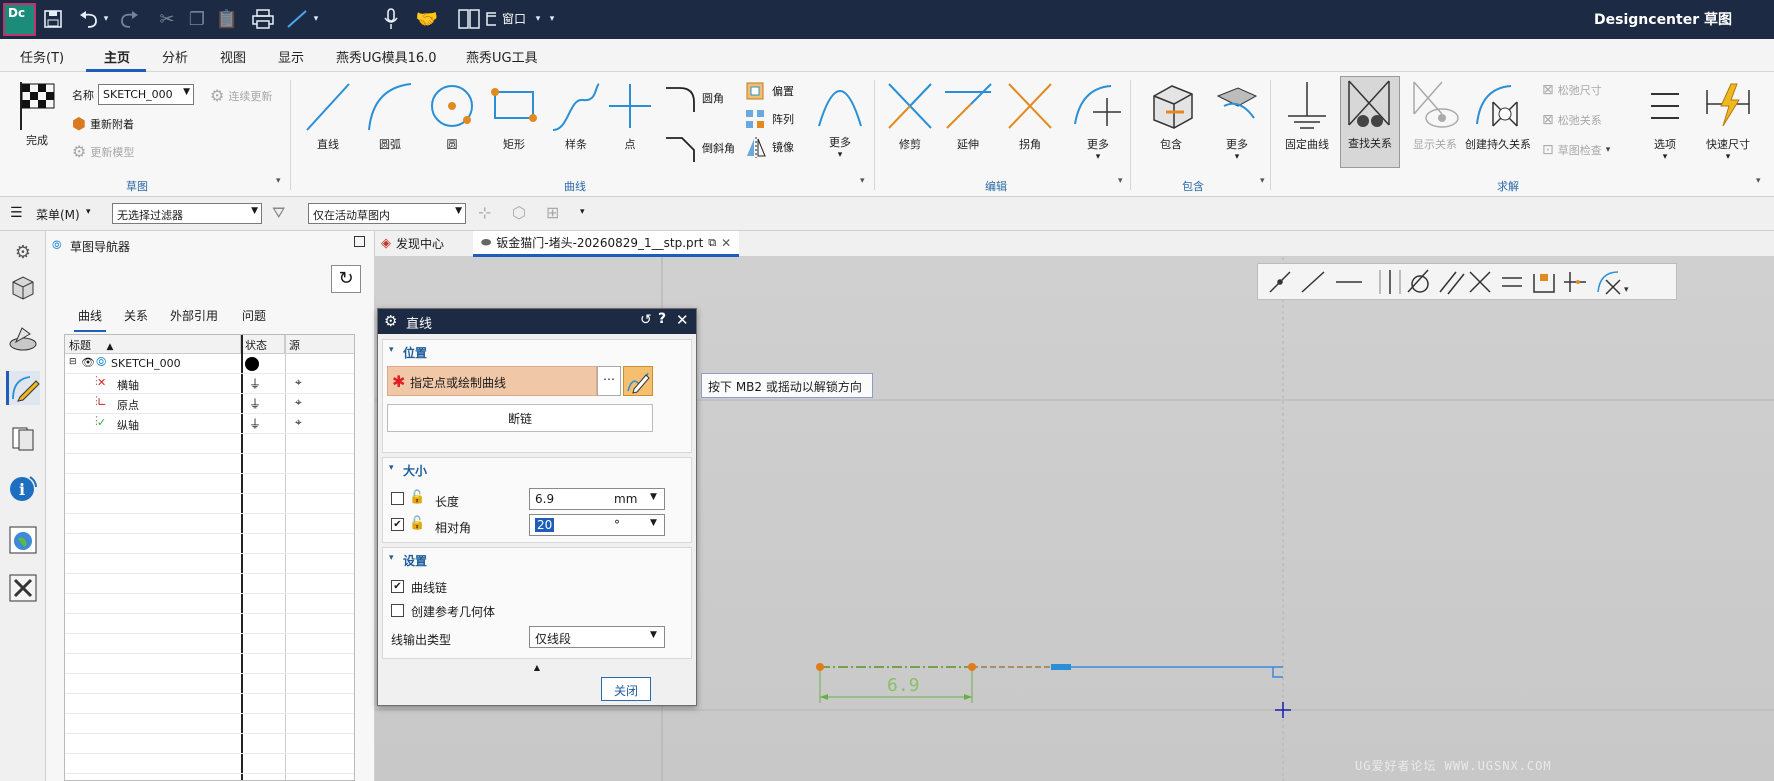 This screenshot has width=1774, height=781. I want to click on specify-point-selector: ✱ 指定点或绘制曲线, so click(492, 381).